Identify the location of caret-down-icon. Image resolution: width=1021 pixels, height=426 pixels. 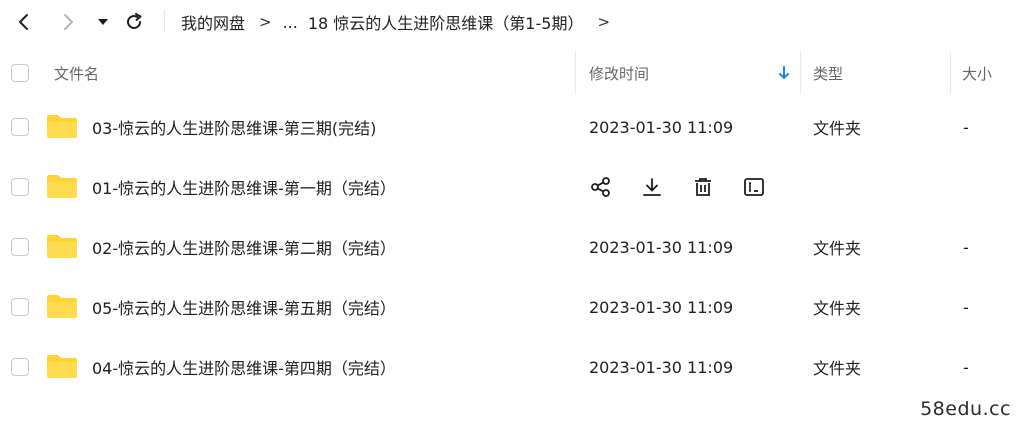
(103, 22).